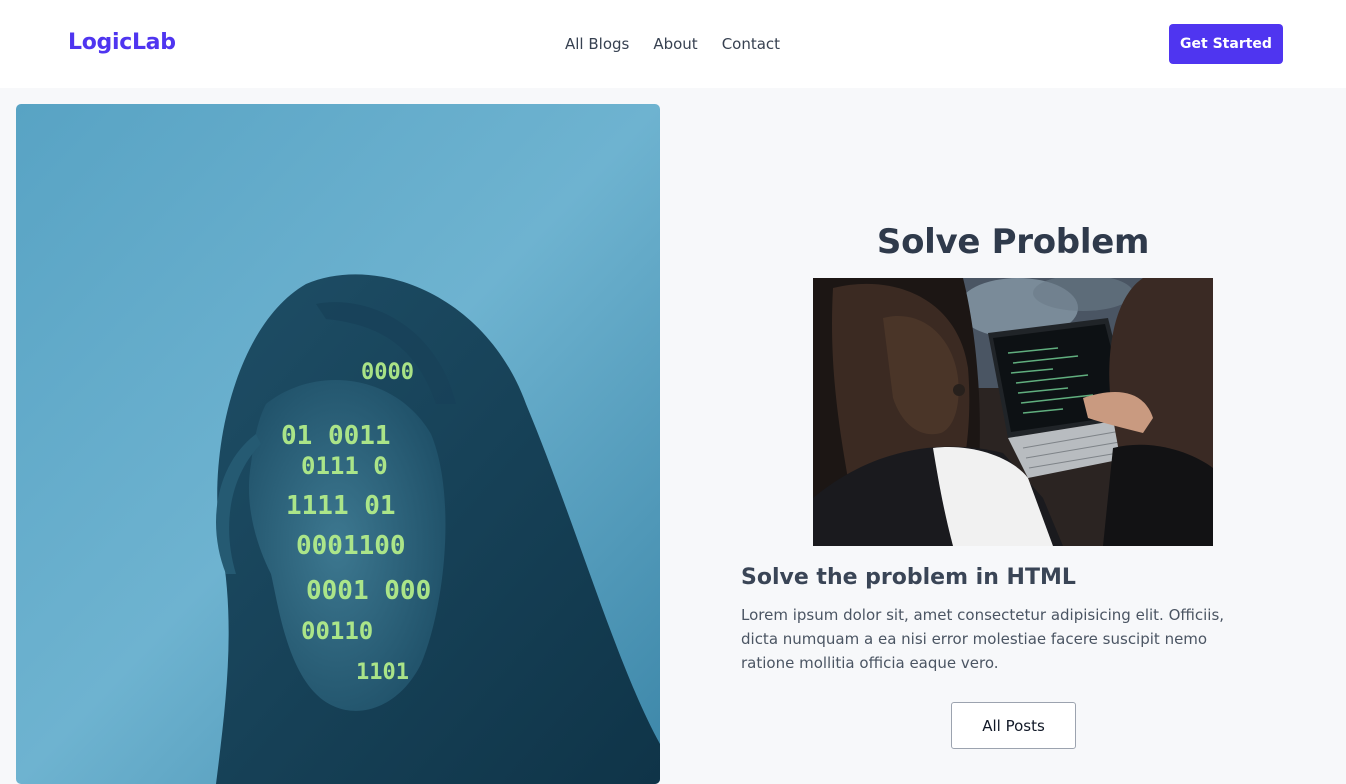 The image size is (1346, 784). I want to click on nav-link-about: About, so click(675, 44).